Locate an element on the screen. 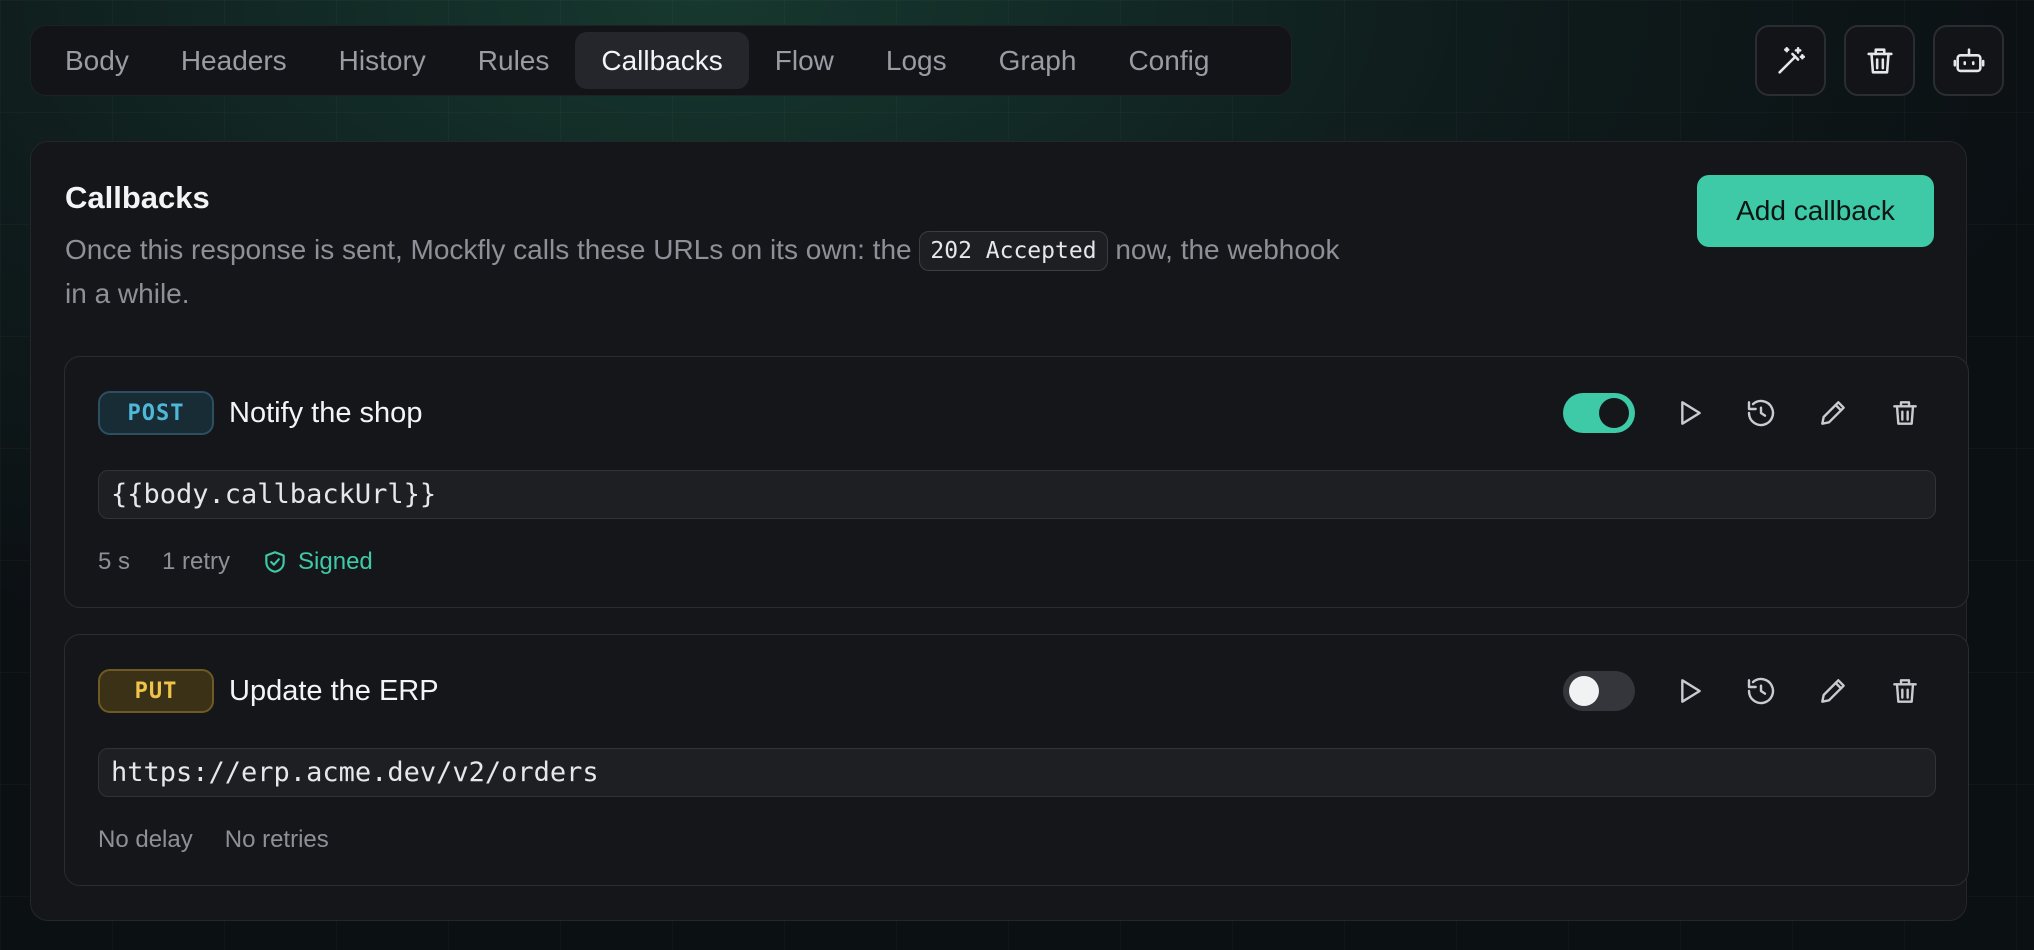 The height and width of the screenshot is (950, 2034). status-code-chip: 202 Accepted is located at coordinates (1013, 251).